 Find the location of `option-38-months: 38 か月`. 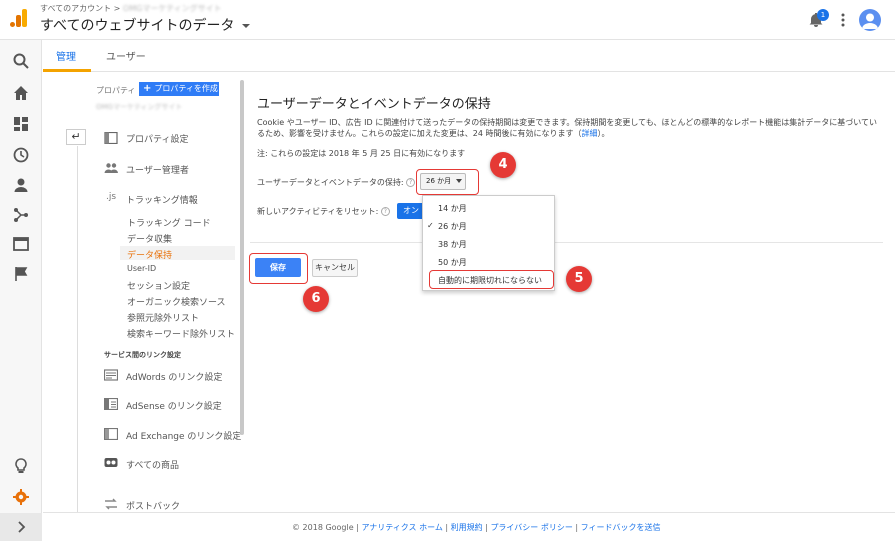

option-38-months: 38 か月 is located at coordinates (452, 244).